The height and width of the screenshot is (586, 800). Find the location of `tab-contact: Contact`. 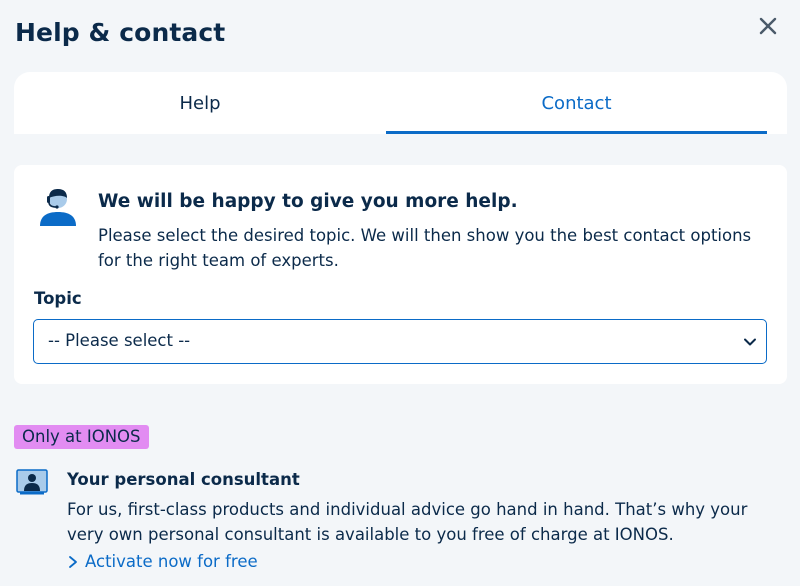

tab-contact: Contact is located at coordinates (576, 103).